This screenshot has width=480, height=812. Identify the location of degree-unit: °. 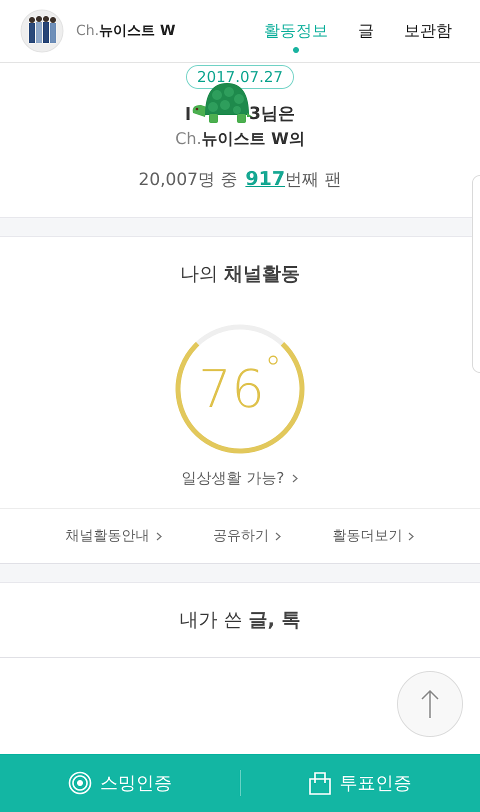
(273, 369).